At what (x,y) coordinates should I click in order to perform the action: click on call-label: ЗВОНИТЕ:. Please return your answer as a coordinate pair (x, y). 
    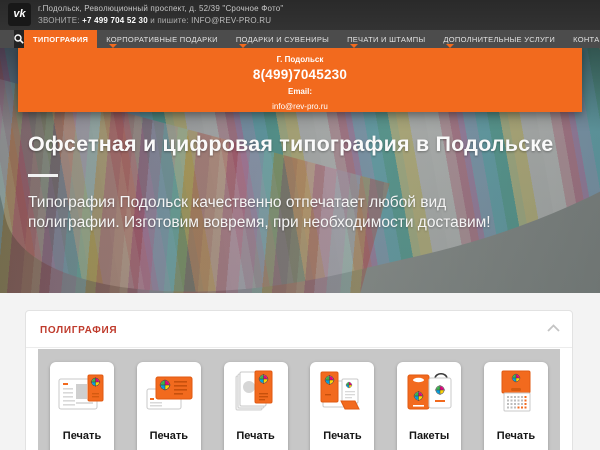
    Looking at the image, I should click on (59, 20).